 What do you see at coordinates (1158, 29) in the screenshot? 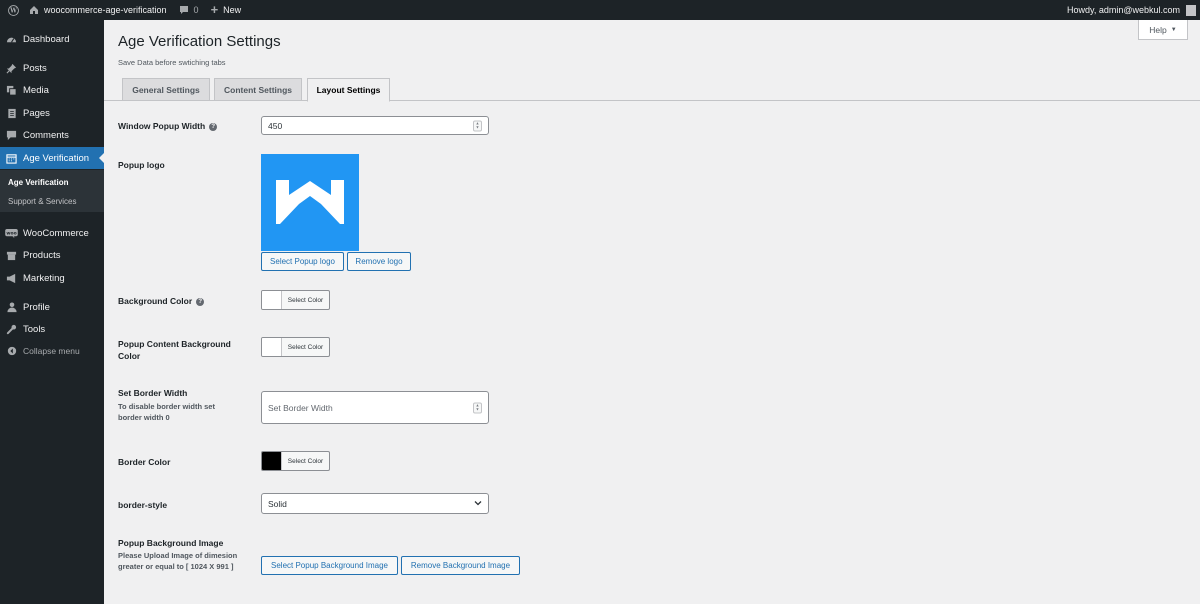
I see `help-label: Help` at bounding box center [1158, 29].